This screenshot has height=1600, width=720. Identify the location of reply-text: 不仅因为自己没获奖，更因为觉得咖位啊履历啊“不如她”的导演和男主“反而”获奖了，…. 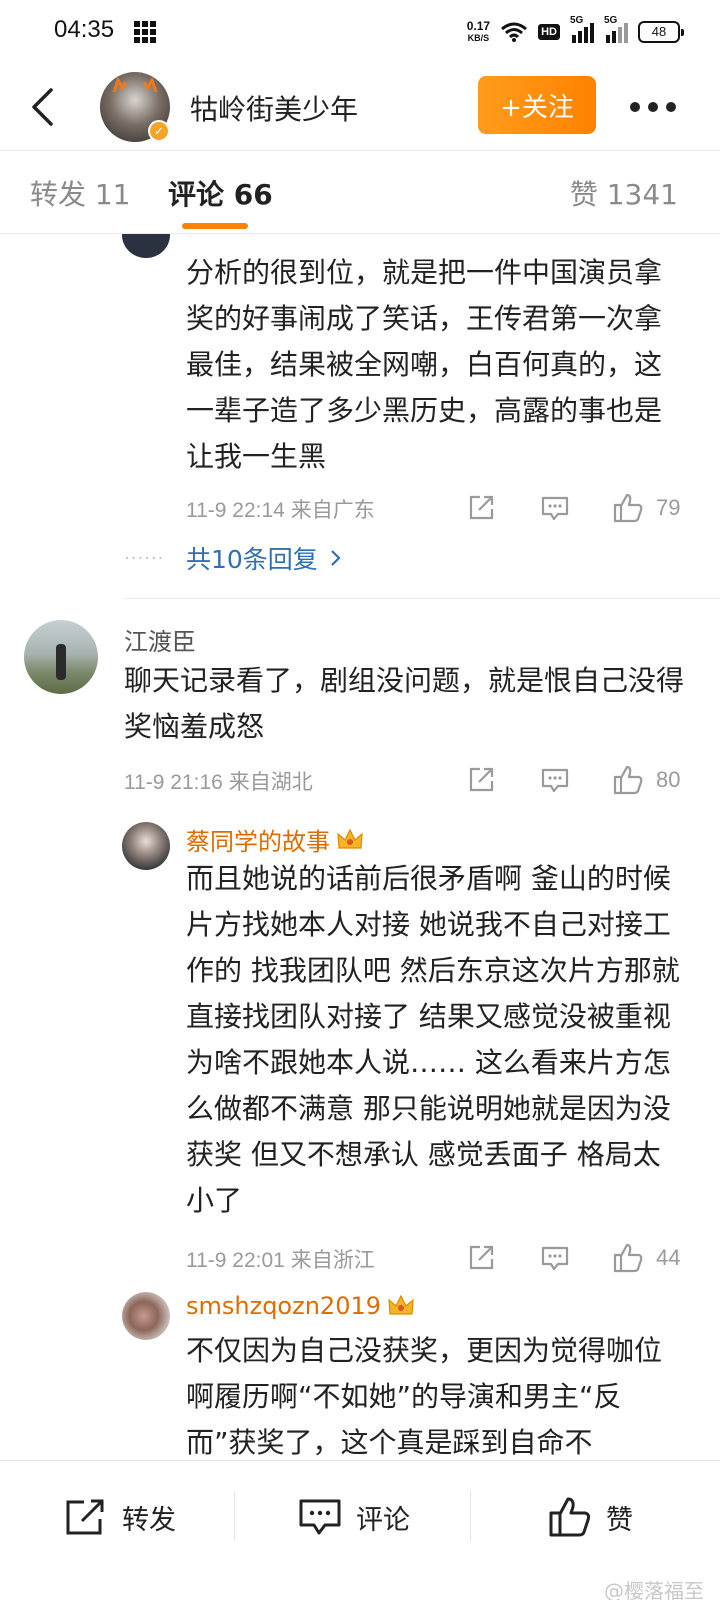
(424, 1396).